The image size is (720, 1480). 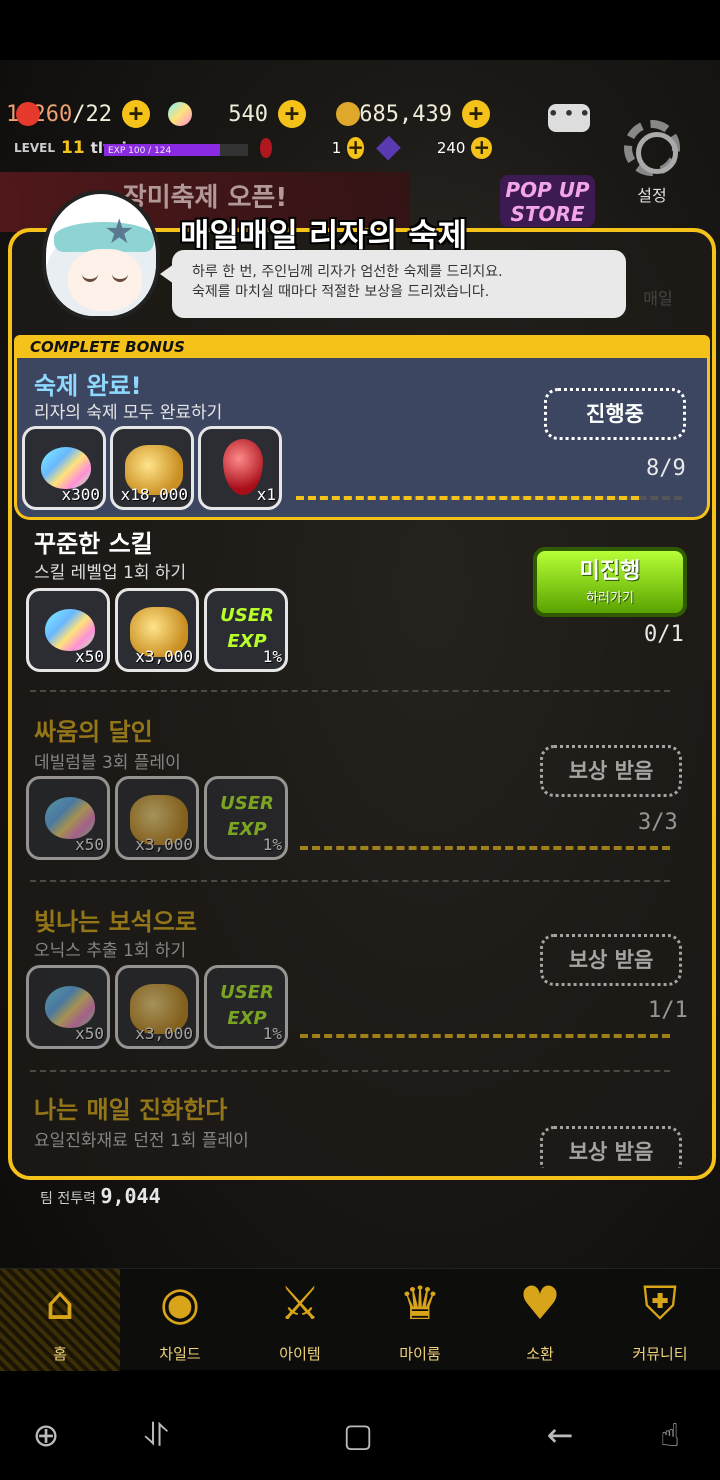 What do you see at coordinates (658, 822) in the screenshot?
I see `quest-progress-text: 3/3` at bounding box center [658, 822].